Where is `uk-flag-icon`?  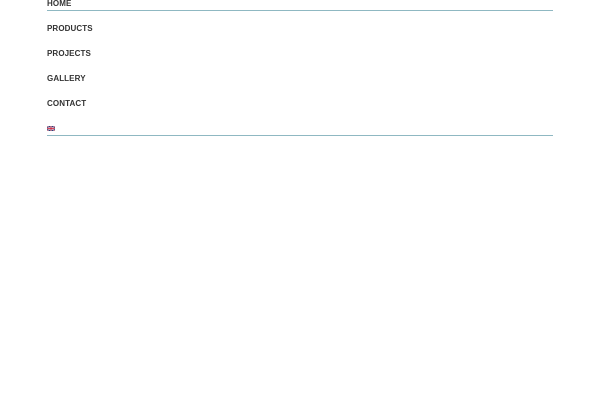 uk-flag-icon is located at coordinates (51, 128).